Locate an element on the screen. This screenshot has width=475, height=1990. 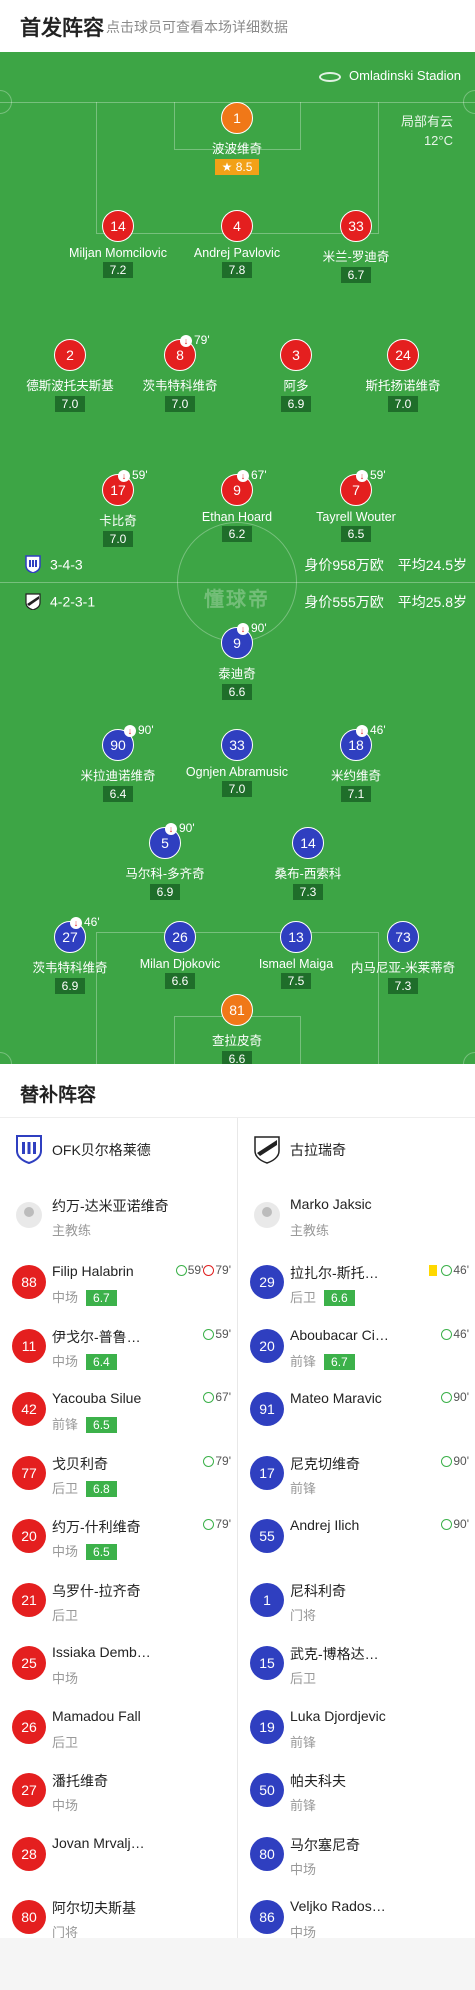
substitutes-header: 替补阵容 is located at coordinates (237, 1091).